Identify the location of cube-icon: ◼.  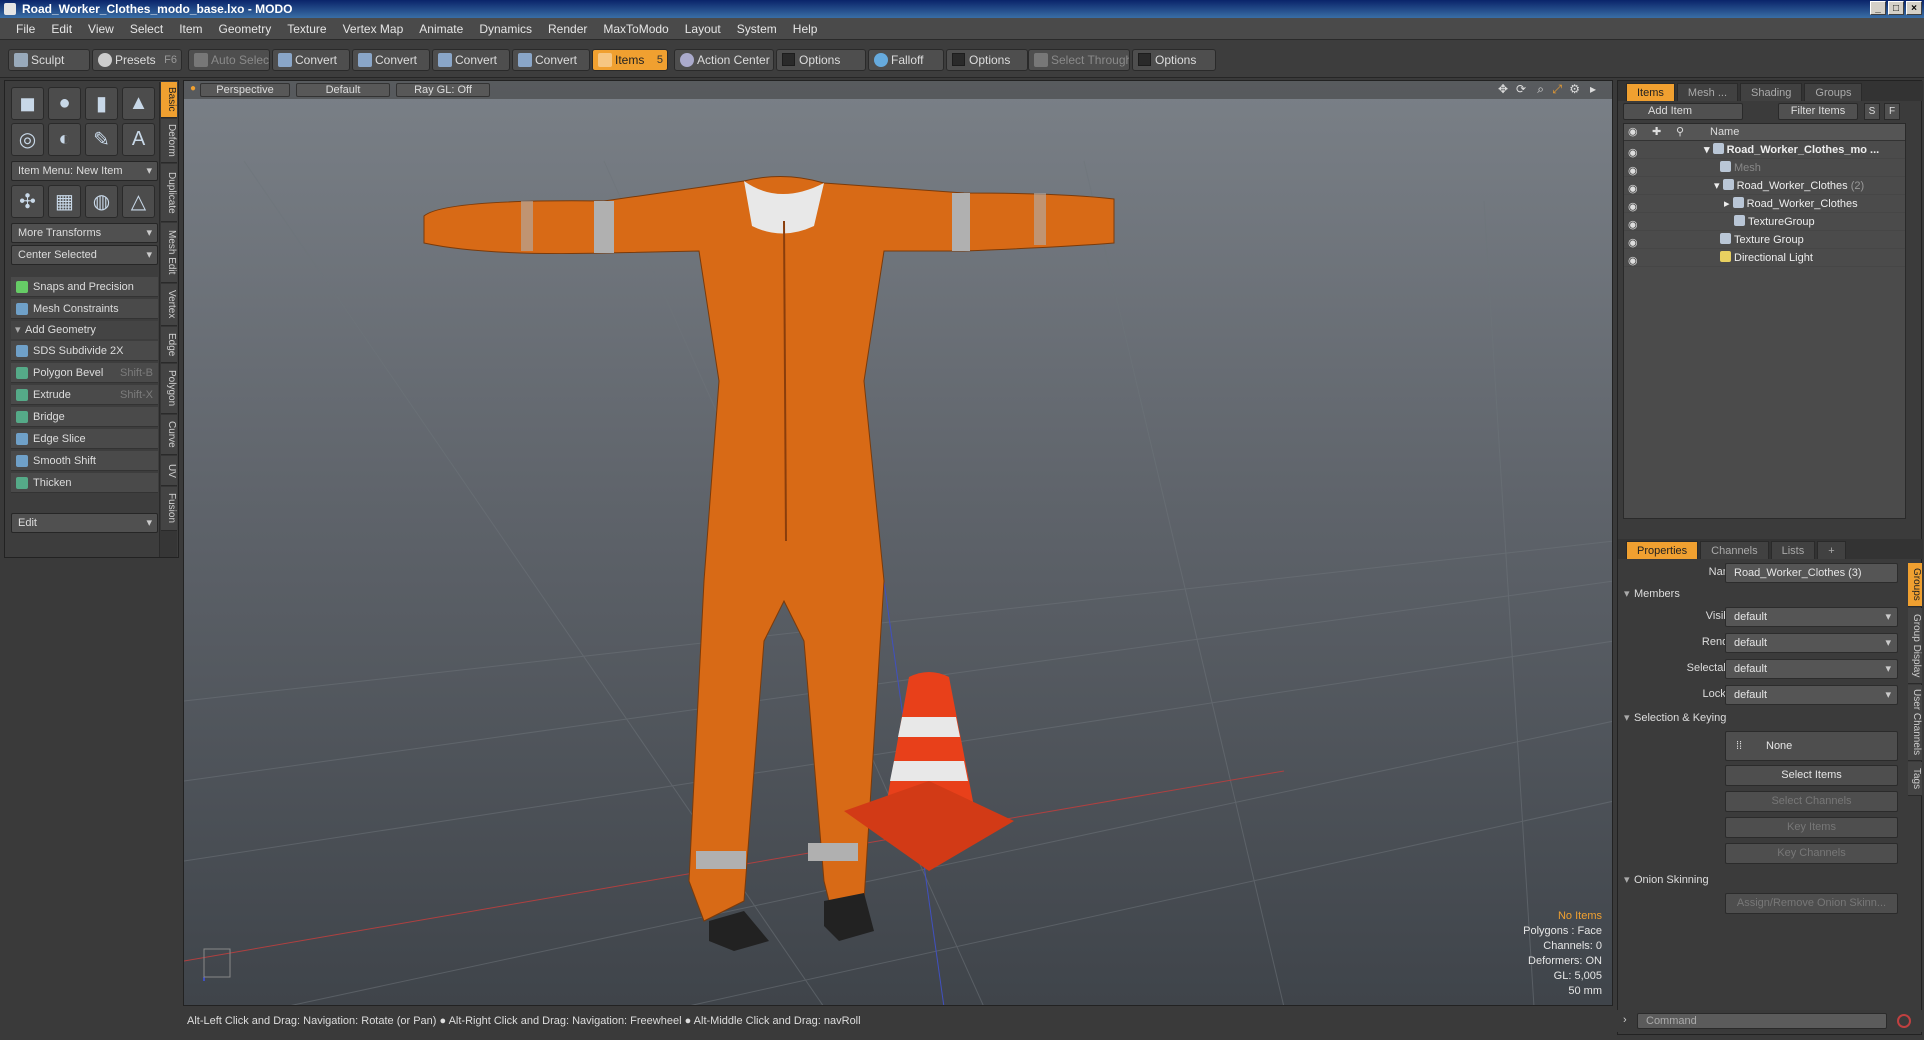
(27, 103).